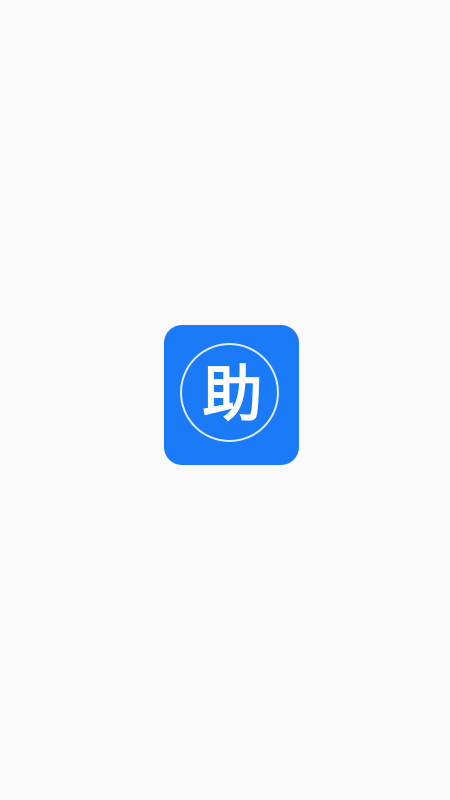 The width and height of the screenshot is (450, 800). I want to click on app-logo-icon: 助, so click(231, 395).